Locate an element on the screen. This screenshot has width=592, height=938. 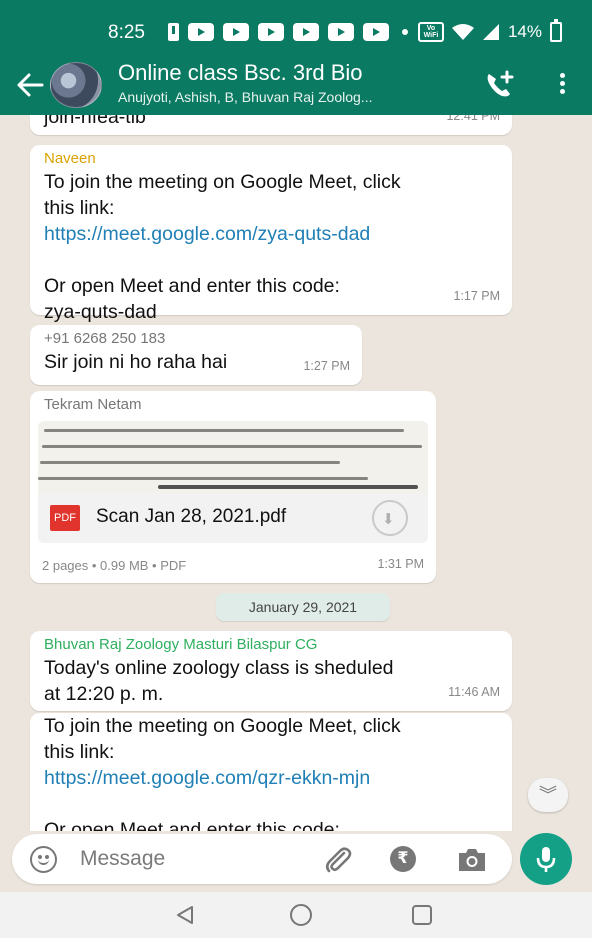
message-input is located at coordinates (190, 859).